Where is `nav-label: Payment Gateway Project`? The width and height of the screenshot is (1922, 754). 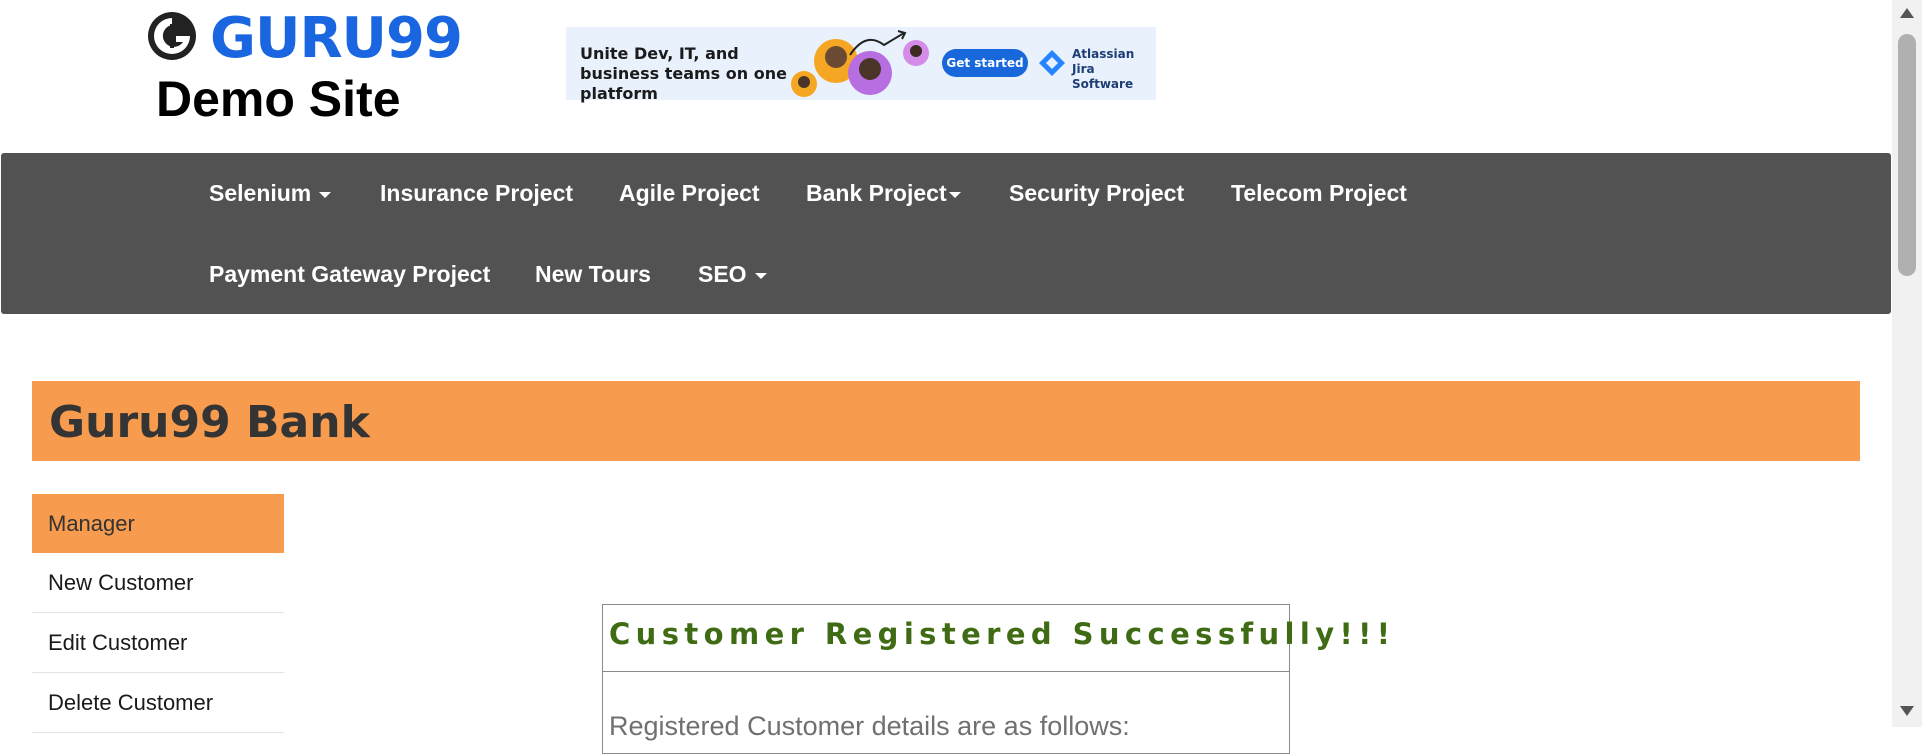
nav-label: Payment Gateway Project is located at coordinates (350, 274).